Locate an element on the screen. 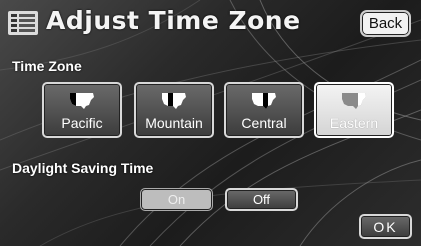 This screenshot has height=246, width=421. time-zone-central-label: Central is located at coordinates (264, 123).